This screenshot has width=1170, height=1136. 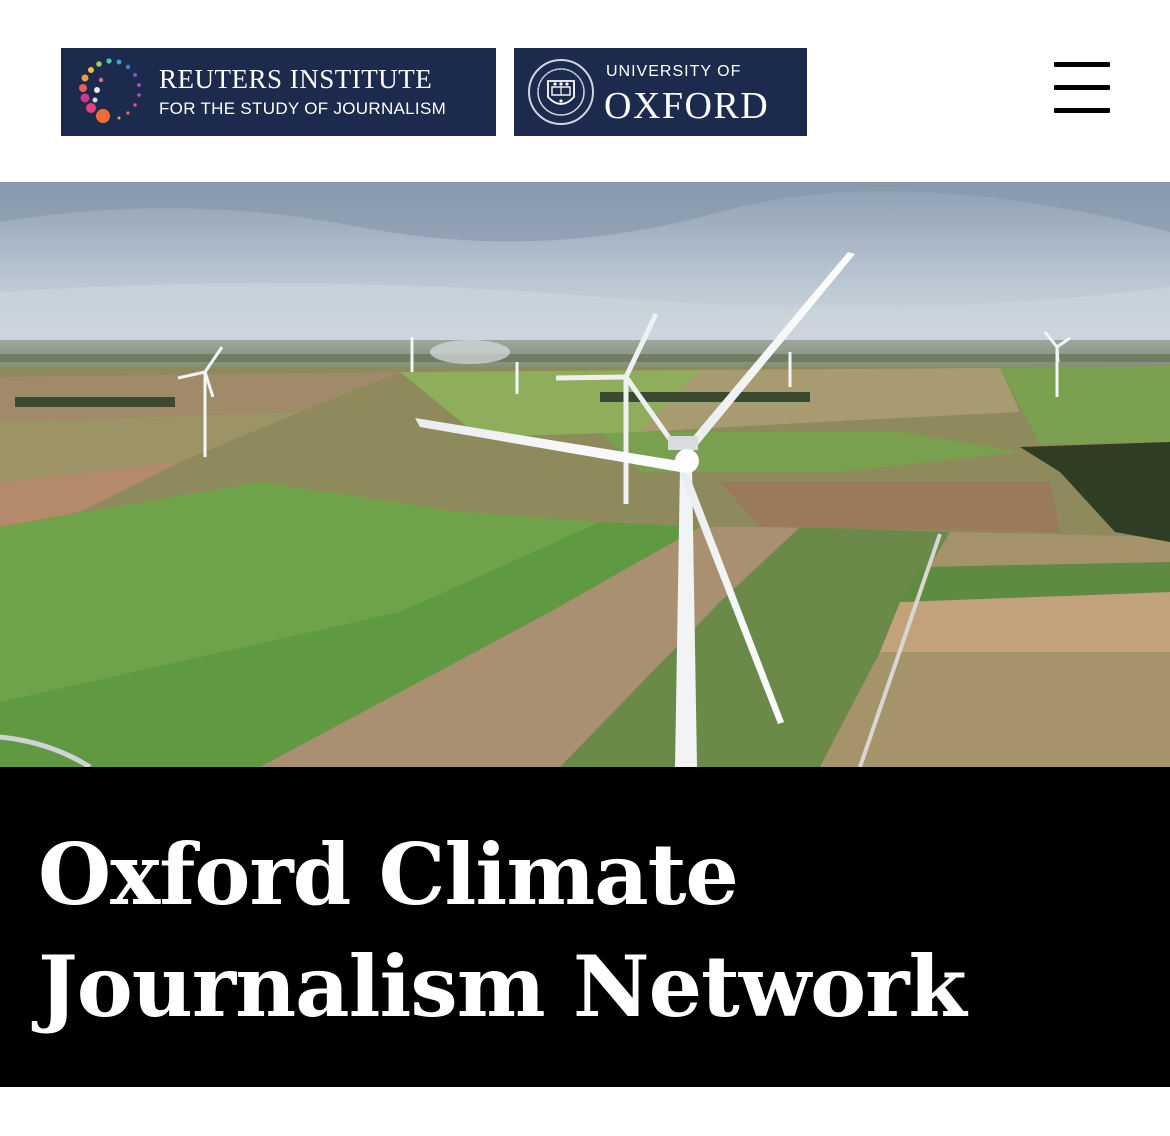 I want to click on oxford-logo-top-line: UNIVERSITY OF, so click(x=674, y=71).